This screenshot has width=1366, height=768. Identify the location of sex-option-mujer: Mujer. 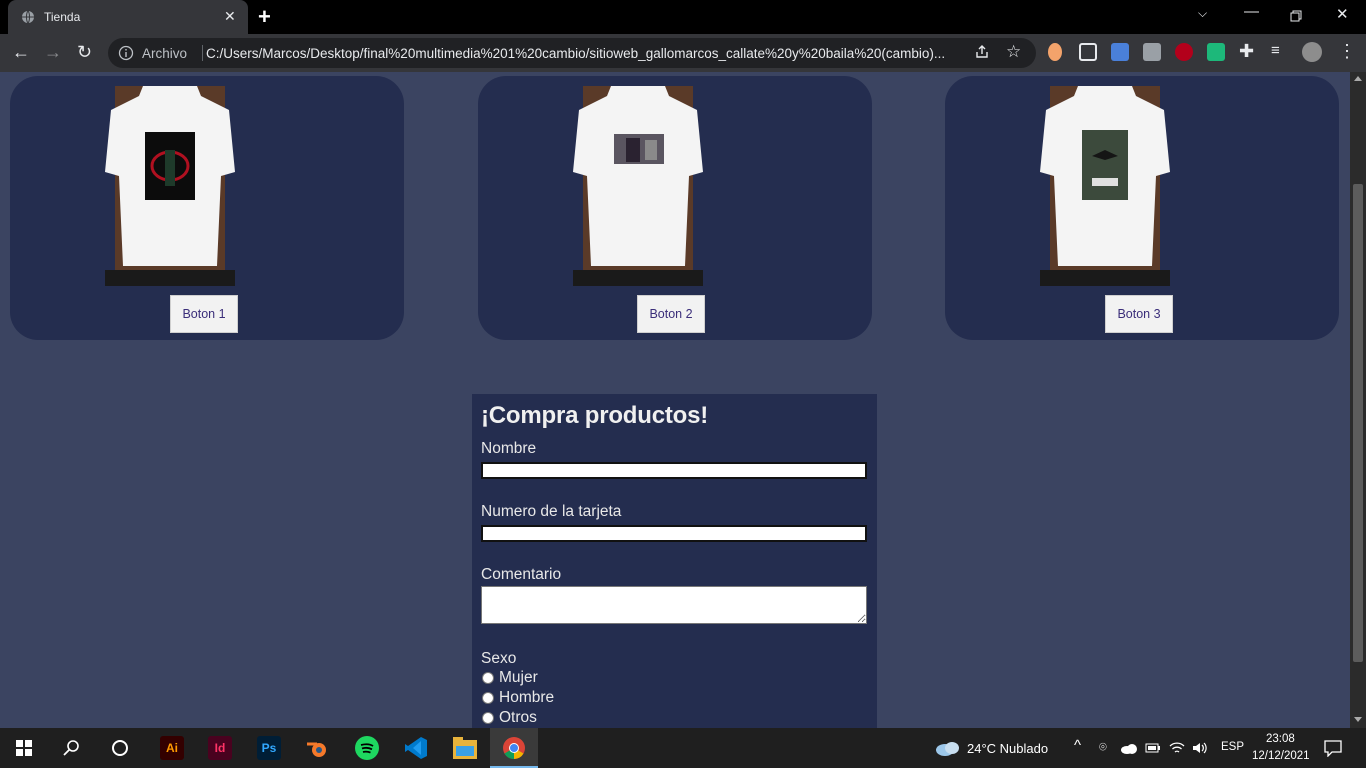
(674, 678).